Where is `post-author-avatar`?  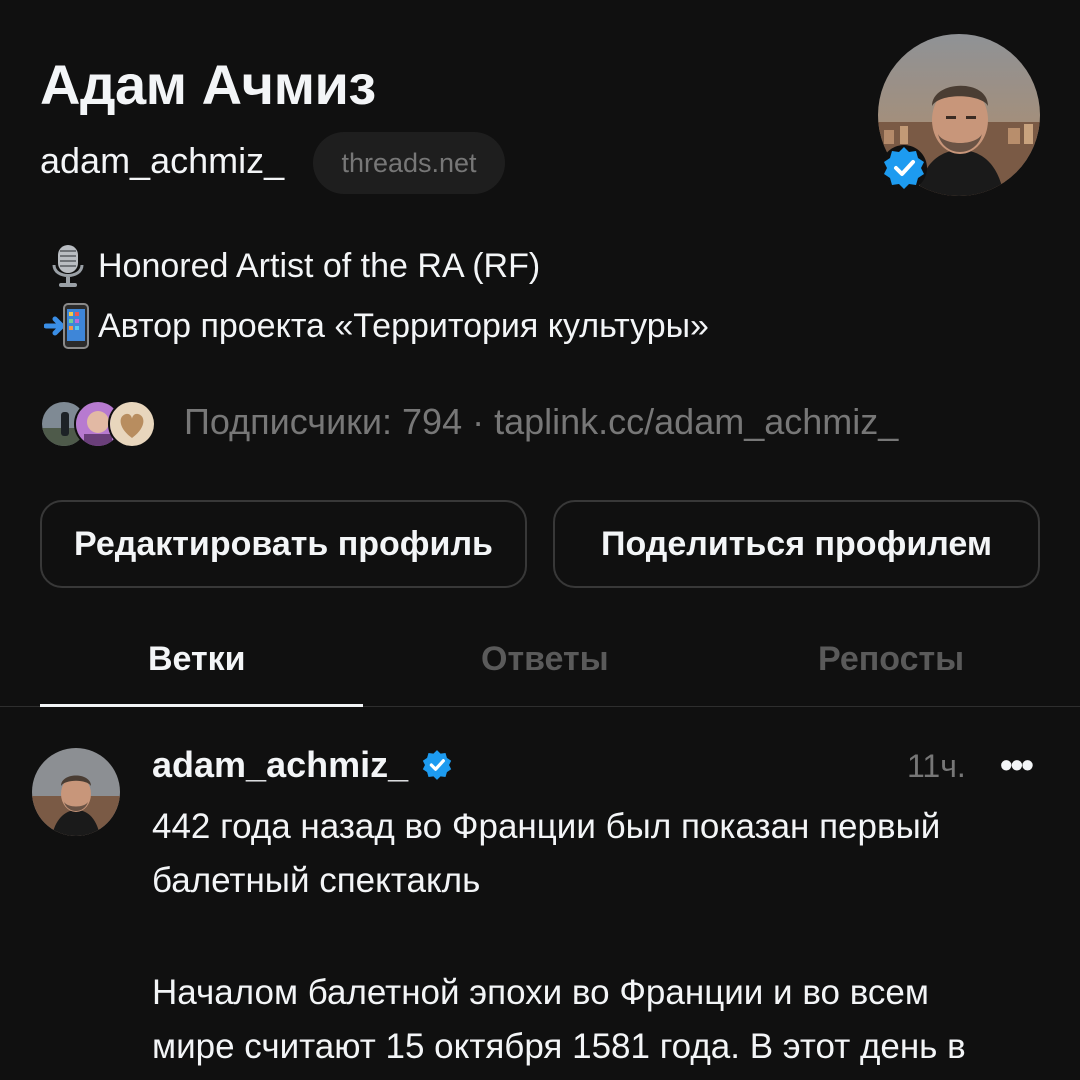
post-author-avatar is located at coordinates (76, 792).